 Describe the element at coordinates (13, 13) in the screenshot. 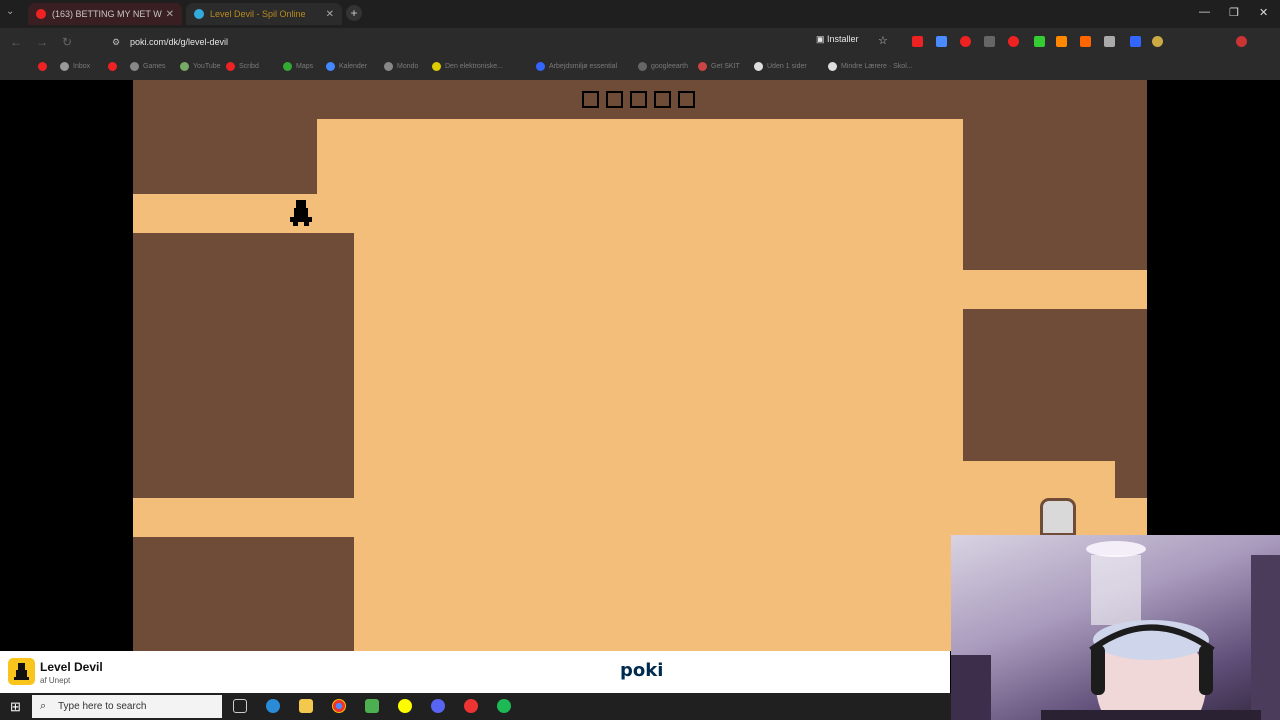

I see `tab-search-icon: ⌄` at that location.